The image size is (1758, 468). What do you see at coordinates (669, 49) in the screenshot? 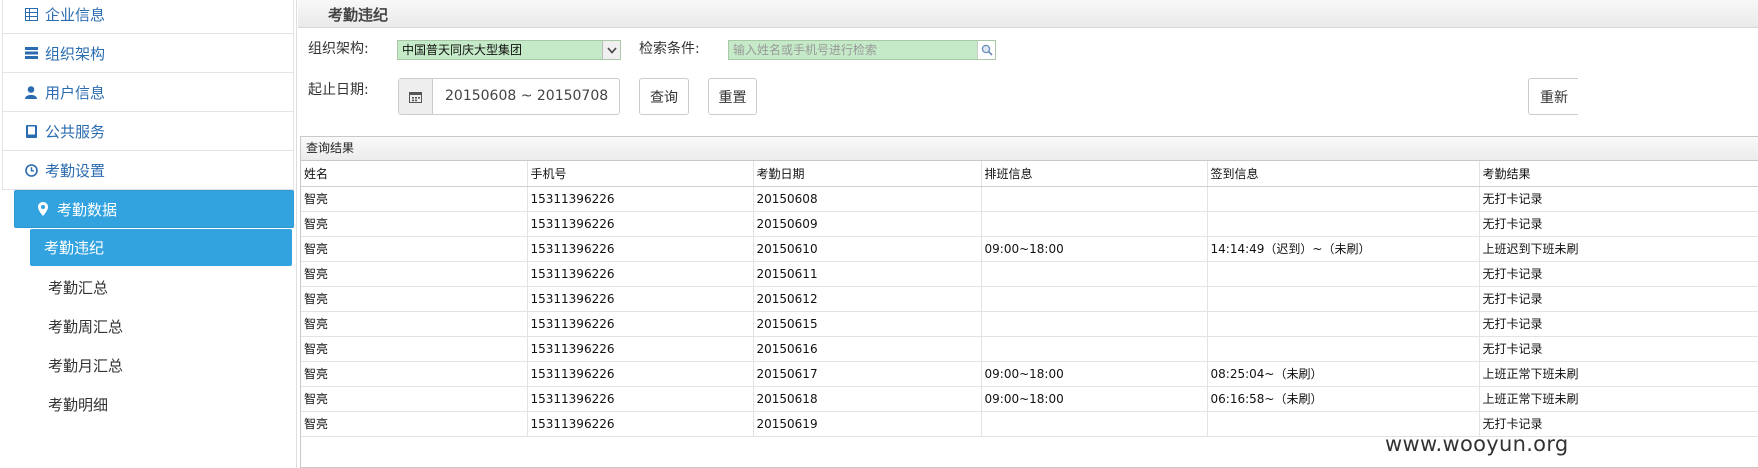
I see `search-label: 检索条件:` at bounding box center [669, 49].